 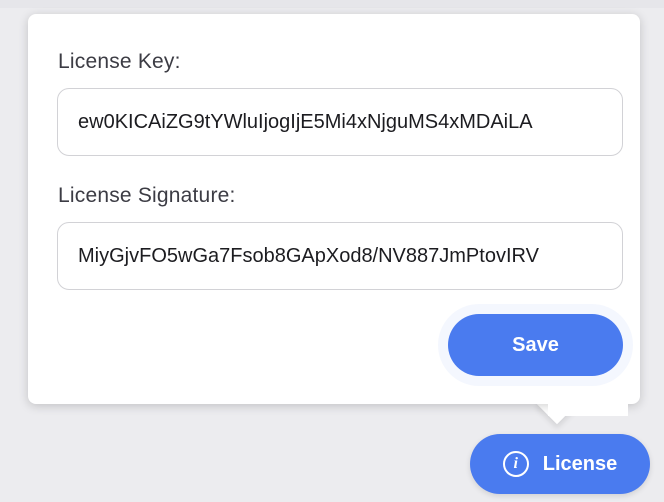 I want to click on info-icon: i, so click(x=515, y=464).